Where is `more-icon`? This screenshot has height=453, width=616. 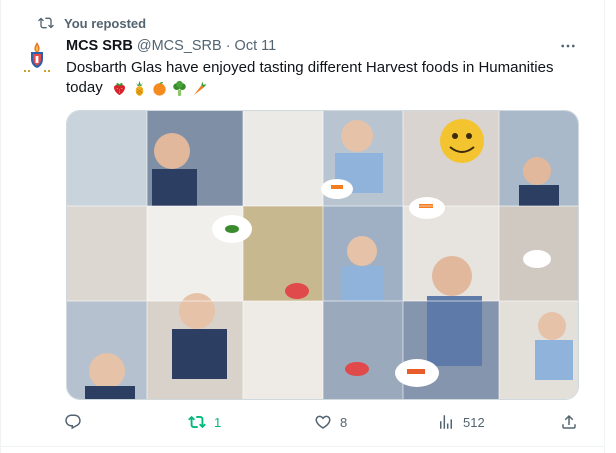
more-icon is located at coordinates (568, 46).